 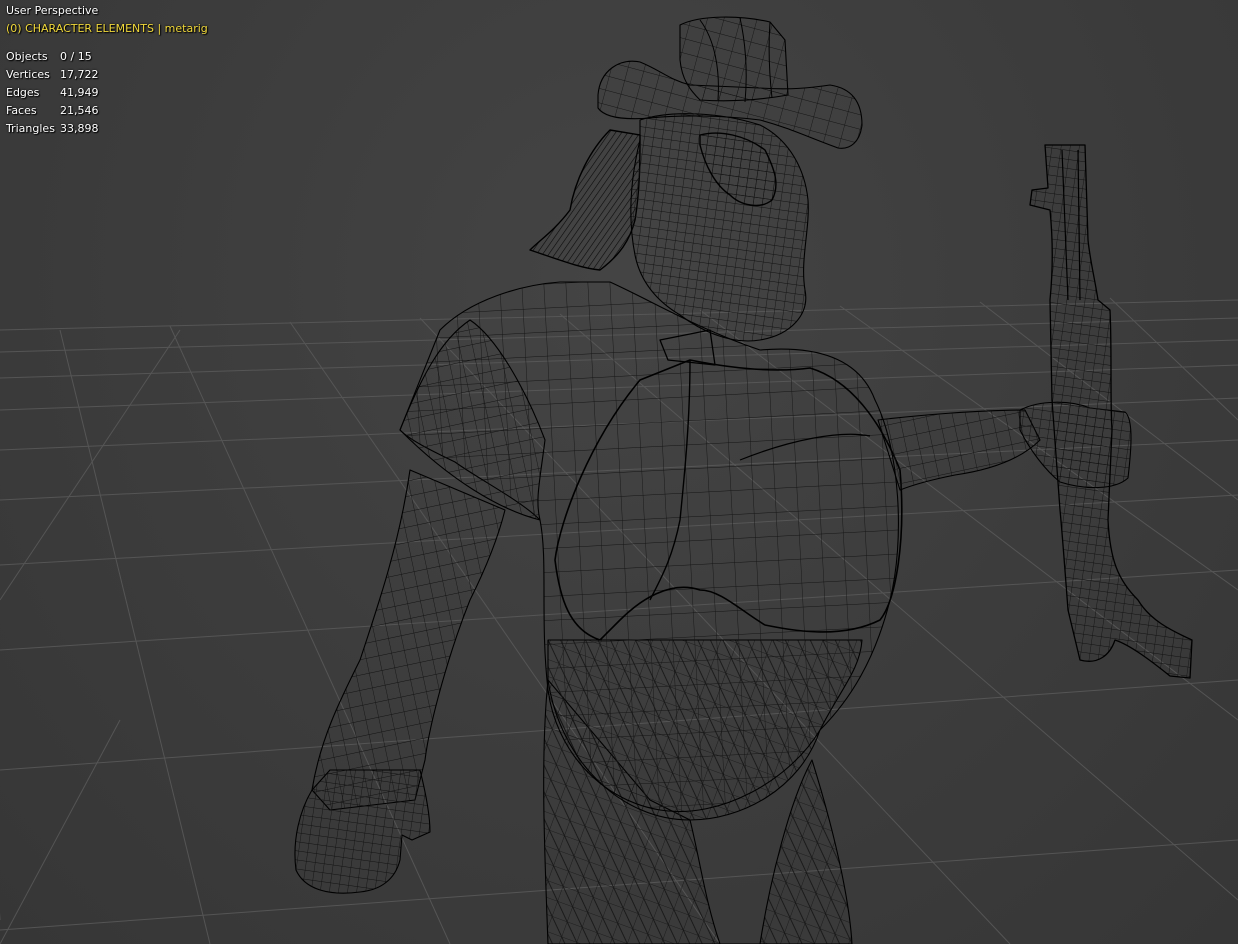 What do you see at coordinates (28, 74) in the screenshot?
I see `stat-label: Vertices` at bounding box center [28, 74].